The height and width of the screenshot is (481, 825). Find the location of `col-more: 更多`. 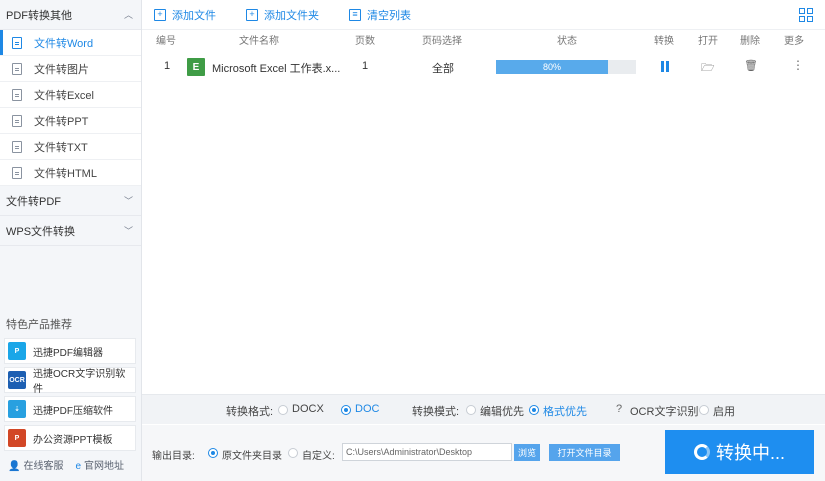

col-more: 更多 is located at coordinates (794, 41).